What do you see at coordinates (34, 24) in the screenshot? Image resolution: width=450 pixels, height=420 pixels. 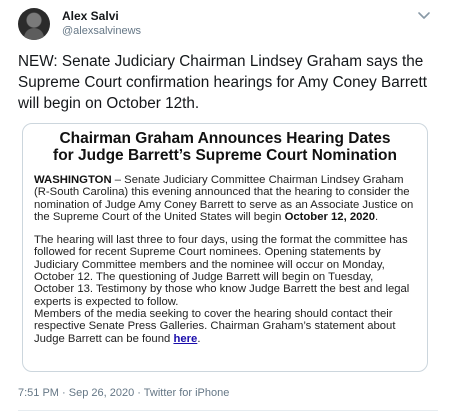 I see `avatar` at bounding box center [34, 24].